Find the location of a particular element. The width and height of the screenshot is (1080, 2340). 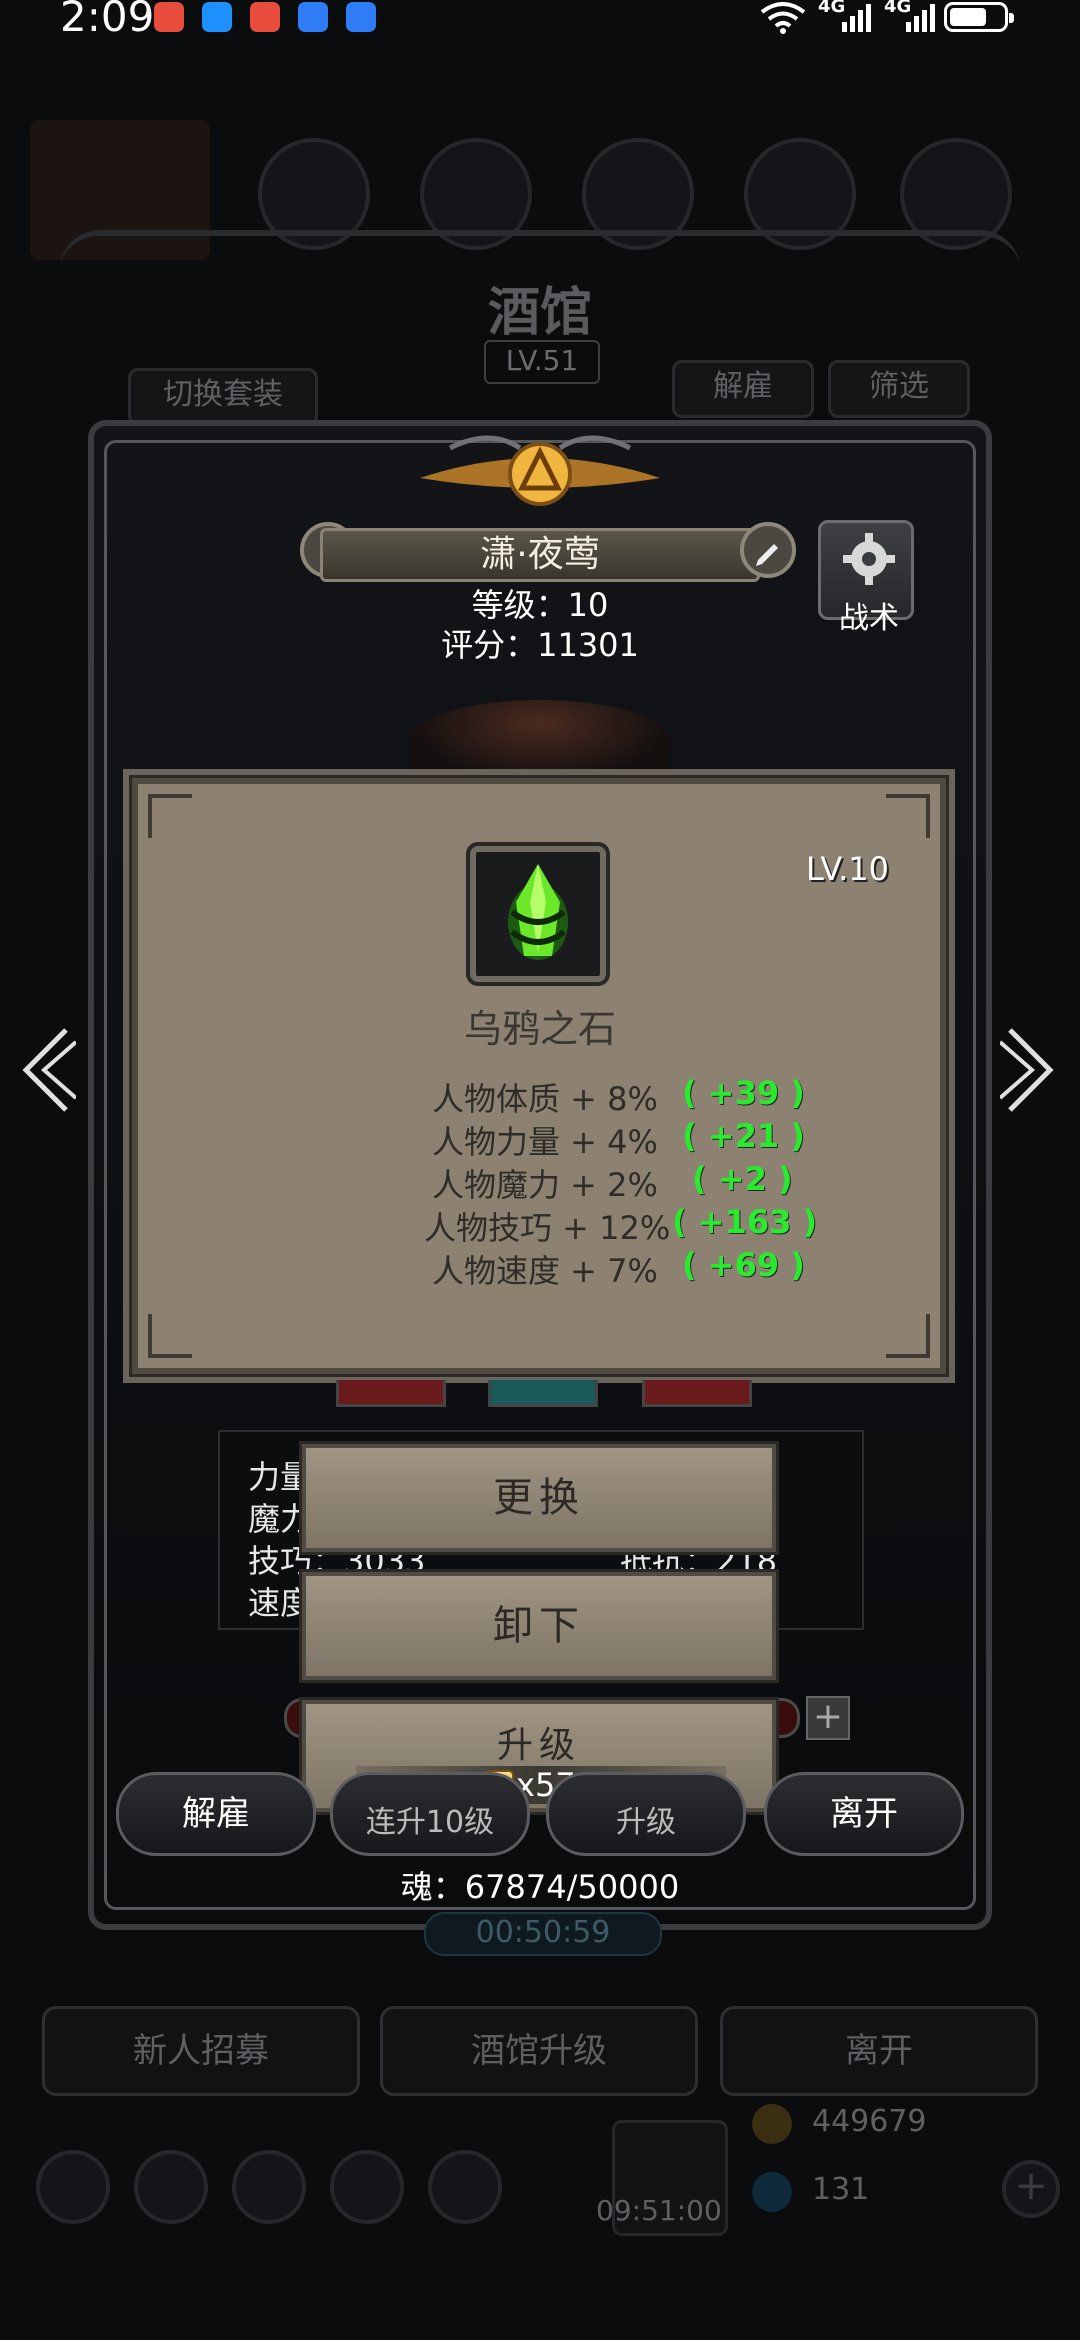

battery-level is located at coordinates (968, 17).